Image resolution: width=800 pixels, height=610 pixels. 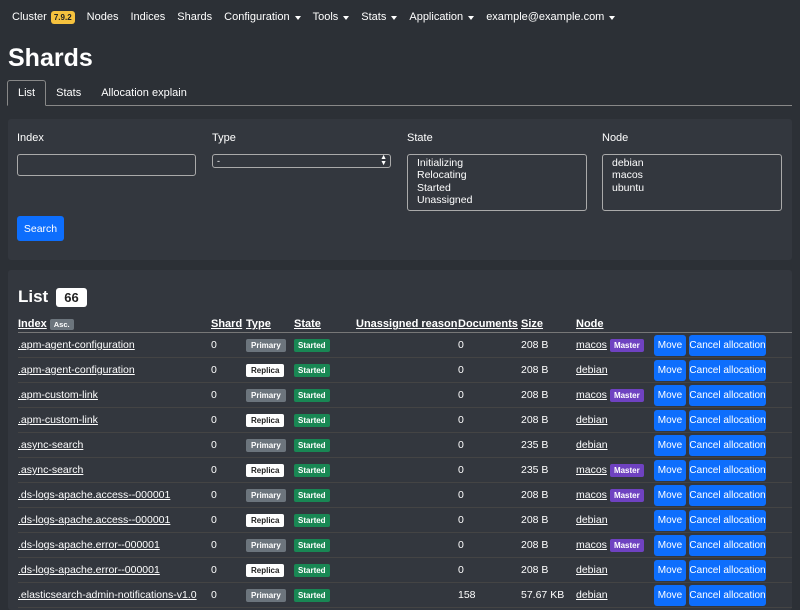 What do you see at coordinates (331, 17) in the screenshot?
I see `nav-tools-dropdown: Tools` at bounding box center [331, 17].